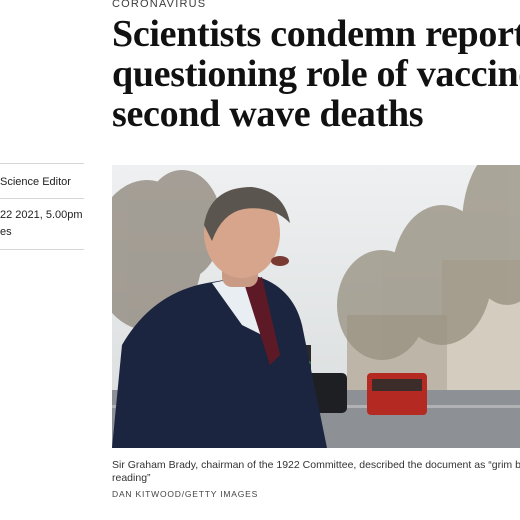 Image resolution: width=520 pixels, height=520 pixels. What do you see at coordinates (316, 34) in the screenshot?
I see `headline-line: Scientists condemn report` at bounding box center [316, 34].